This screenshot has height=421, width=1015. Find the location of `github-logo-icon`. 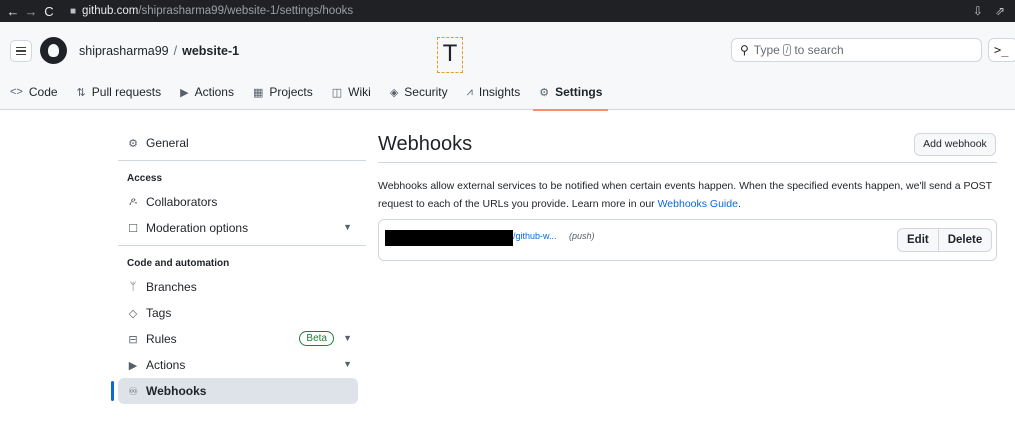

github-logo-icon is located at coordinates (53, 50).